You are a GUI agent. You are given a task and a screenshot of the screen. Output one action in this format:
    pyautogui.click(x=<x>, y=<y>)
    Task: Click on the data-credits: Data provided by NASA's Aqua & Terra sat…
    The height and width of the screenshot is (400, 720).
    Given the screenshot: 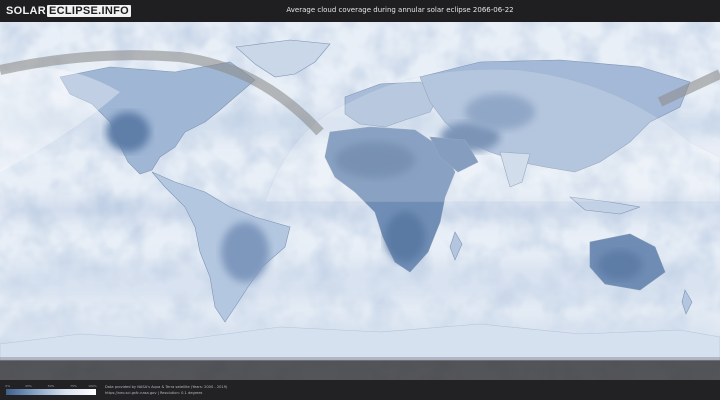 What is the action you would take?
    pyautogui.click(x=166, y=390)
    